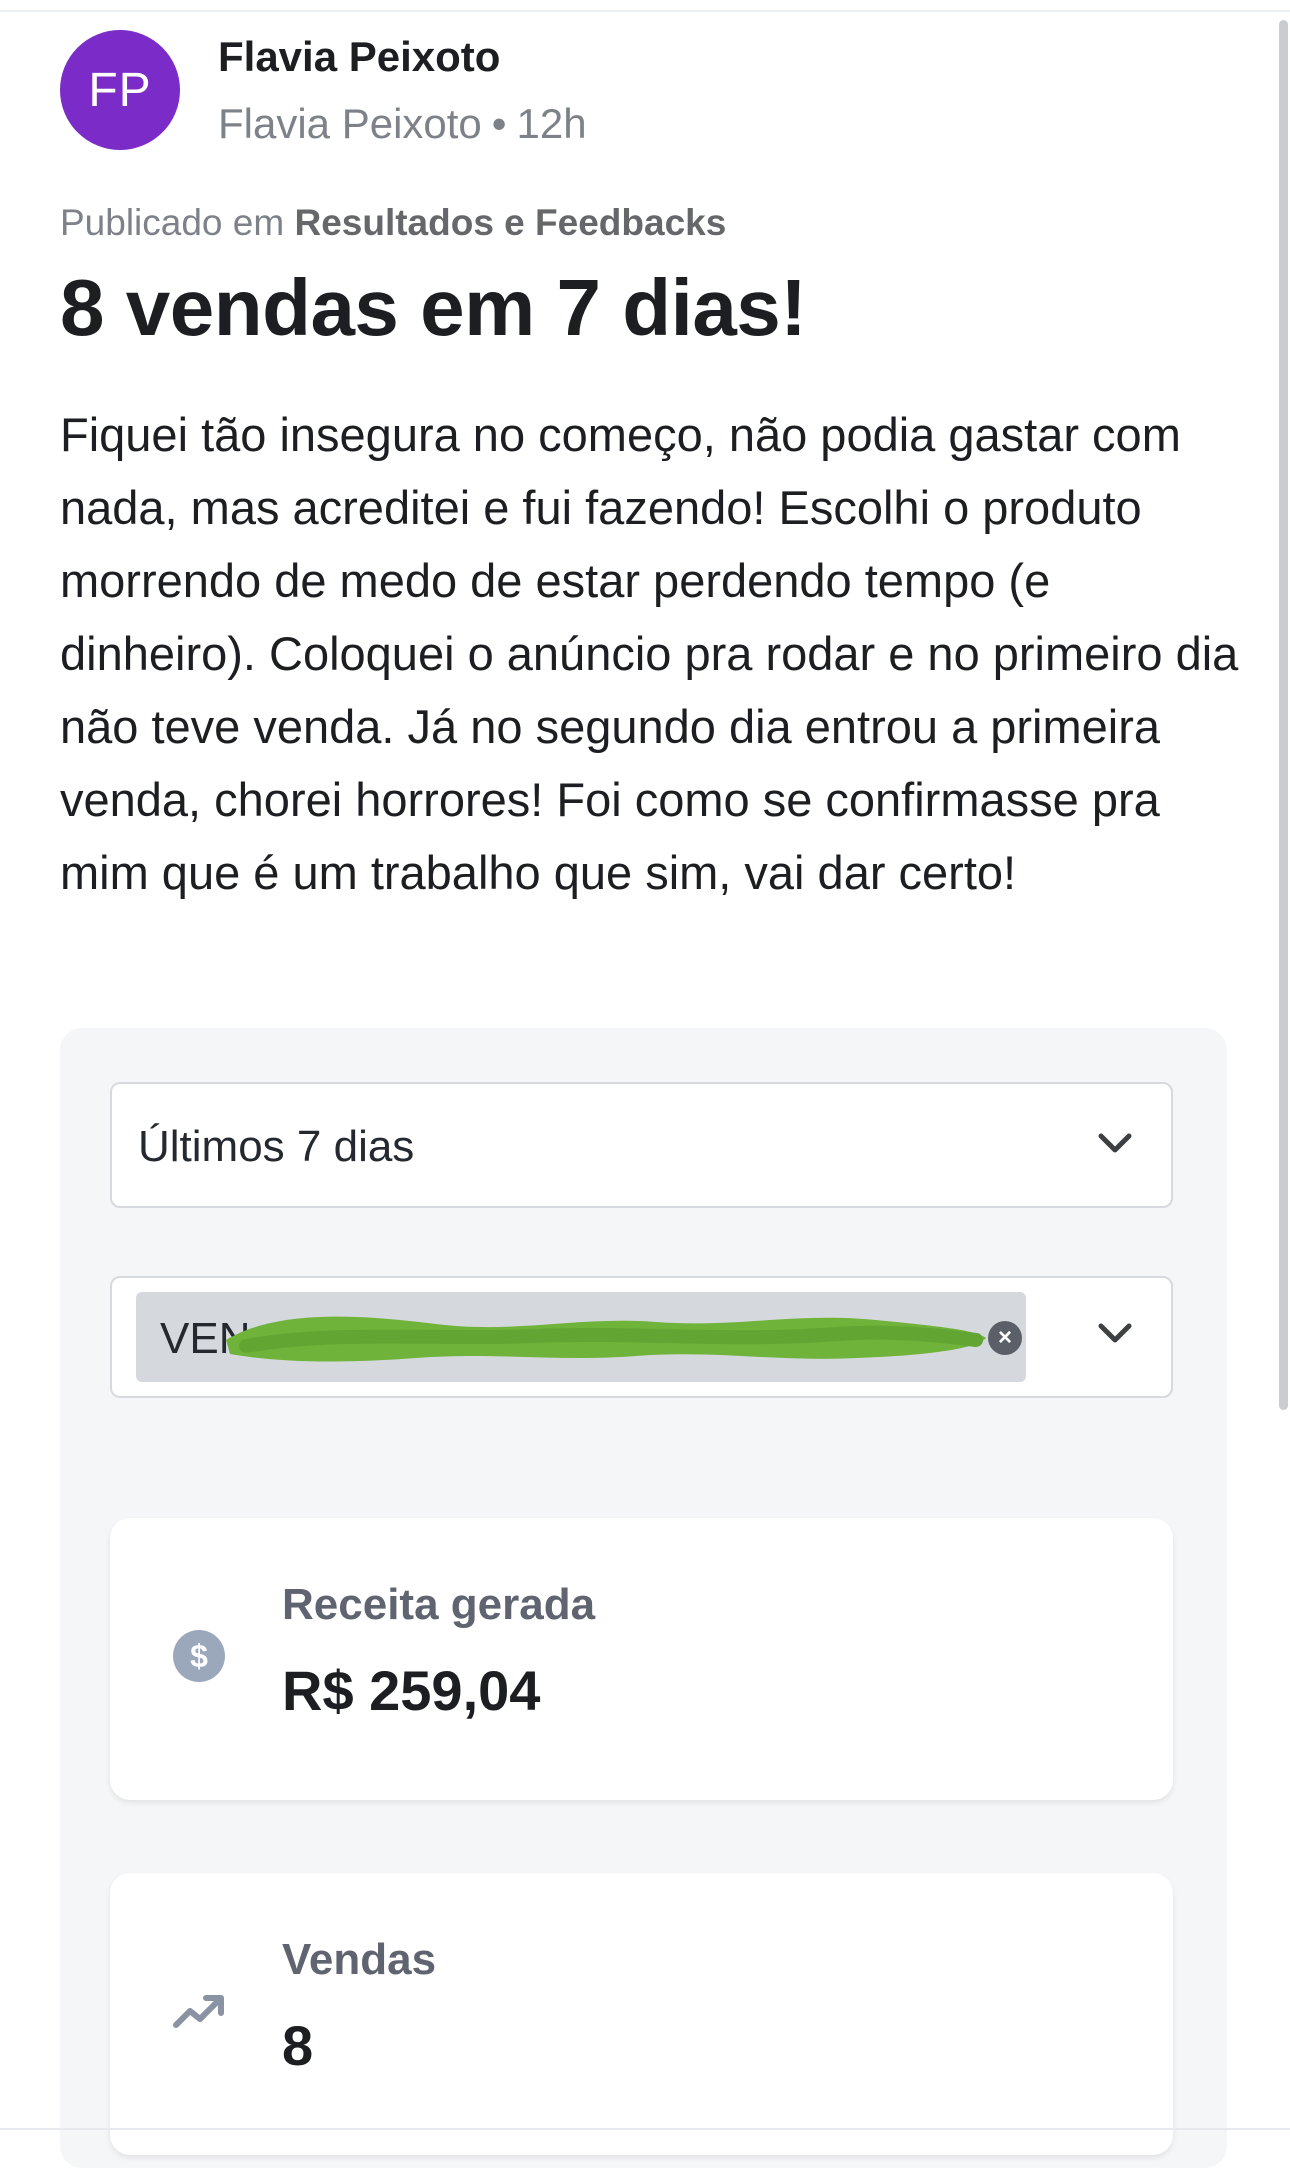  Describe the element at coordinates (645, 2129) in the screenshot. I see `bottom-divider` at that location.